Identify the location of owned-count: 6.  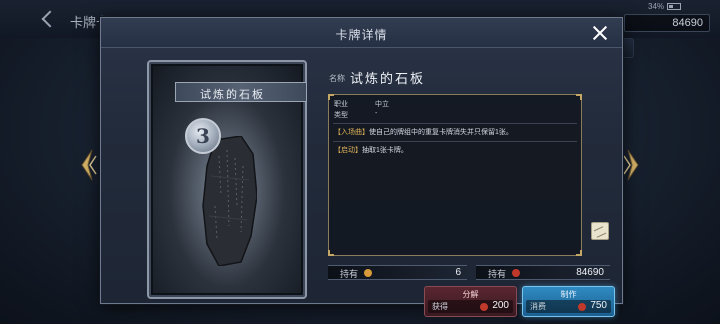
(458, 272).